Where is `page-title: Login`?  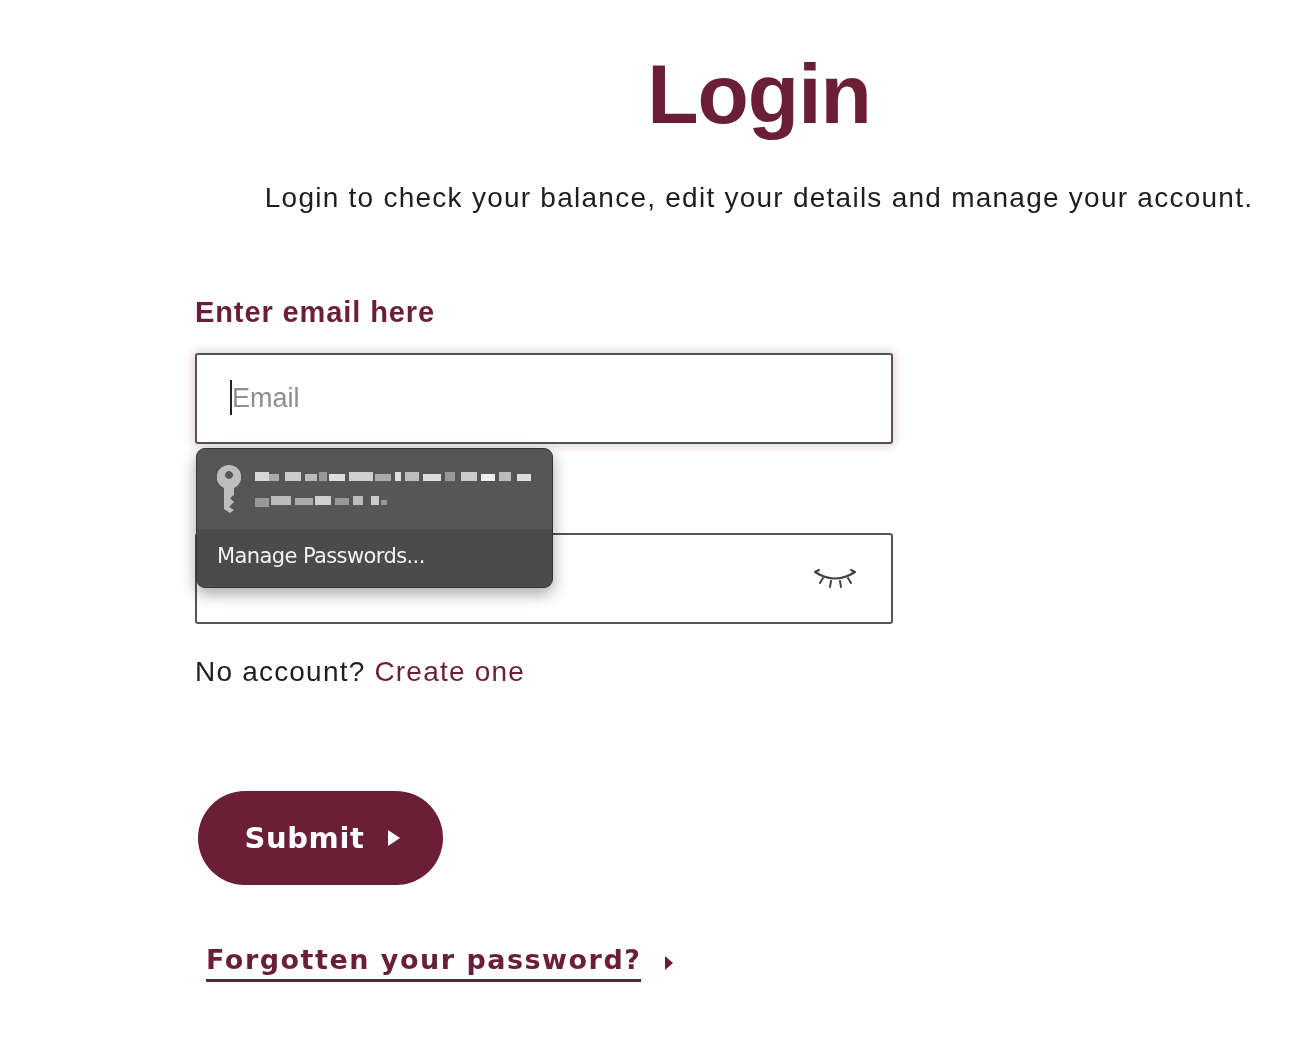 page-title: Login is located at coordinates (759, 94).